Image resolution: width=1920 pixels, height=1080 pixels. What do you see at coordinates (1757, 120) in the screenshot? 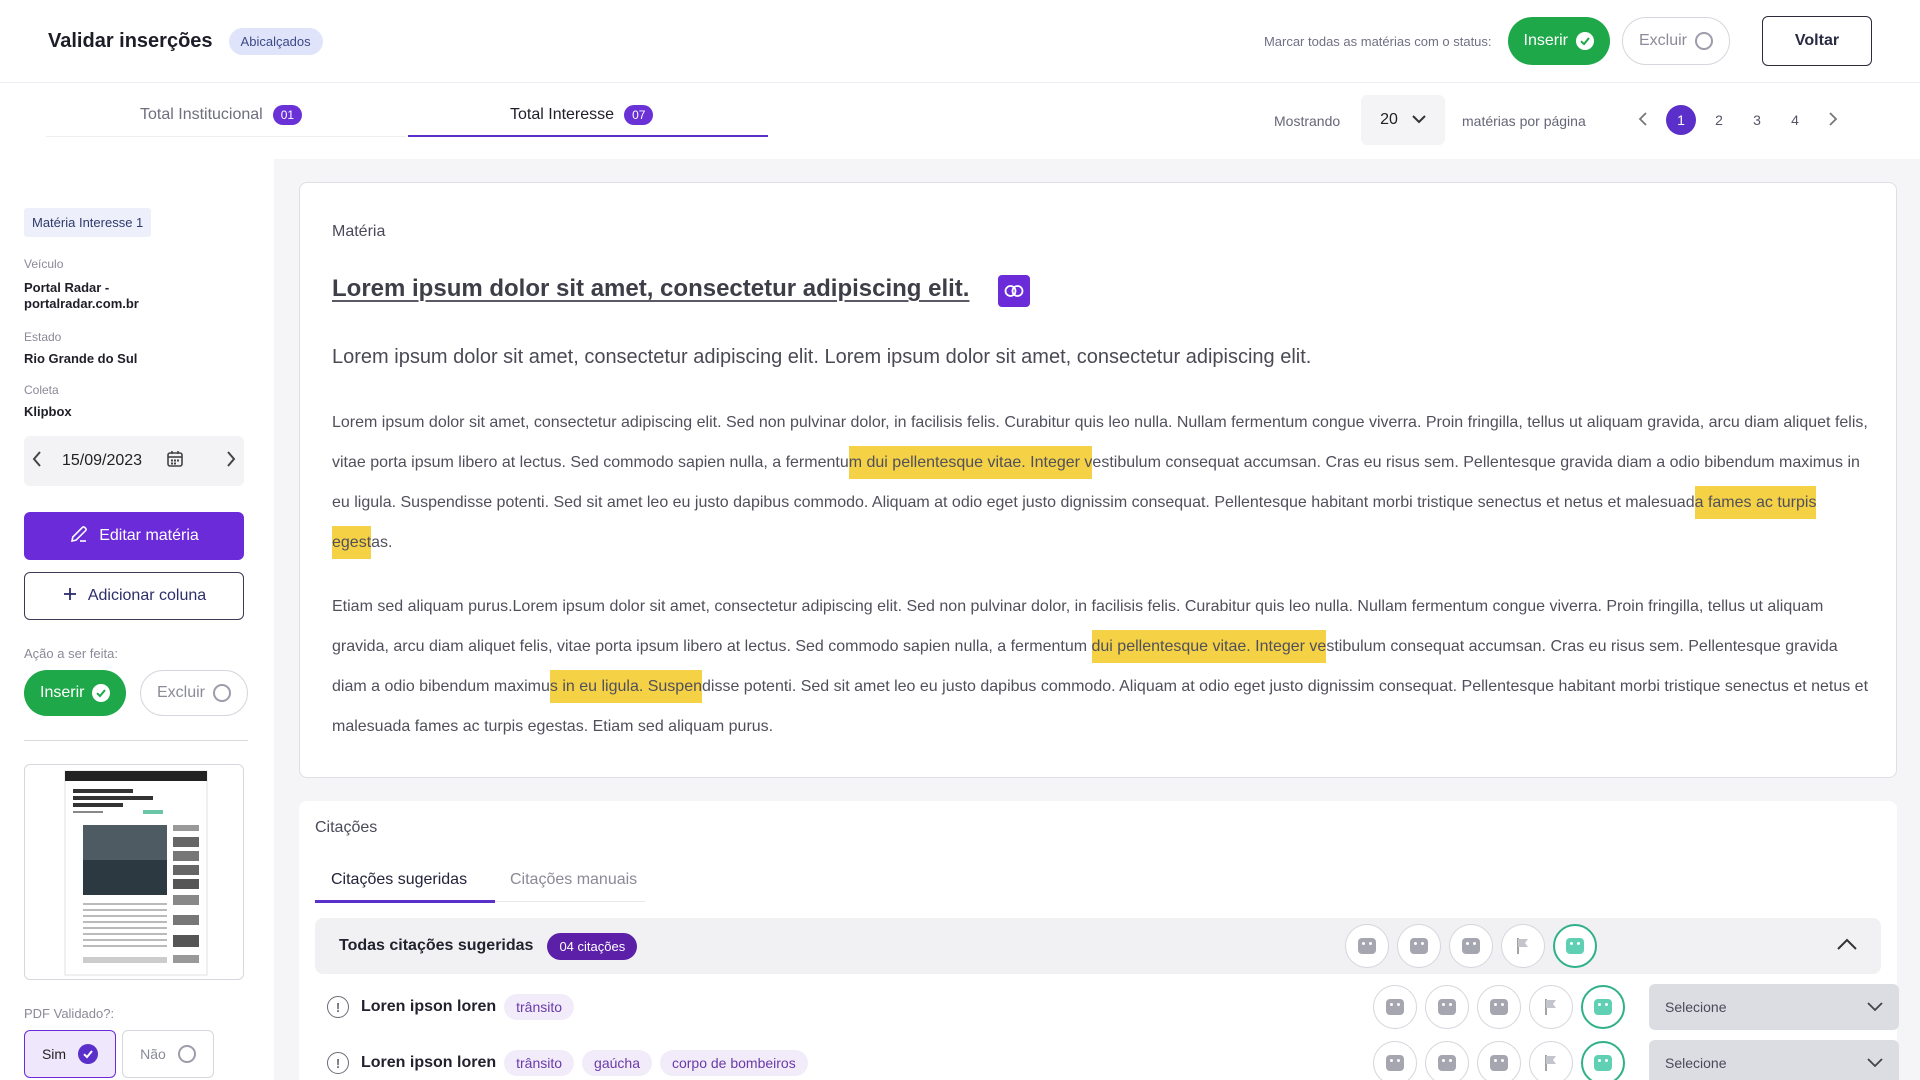
I see `page-3-button: 3` at bounding box center [1757, 120].